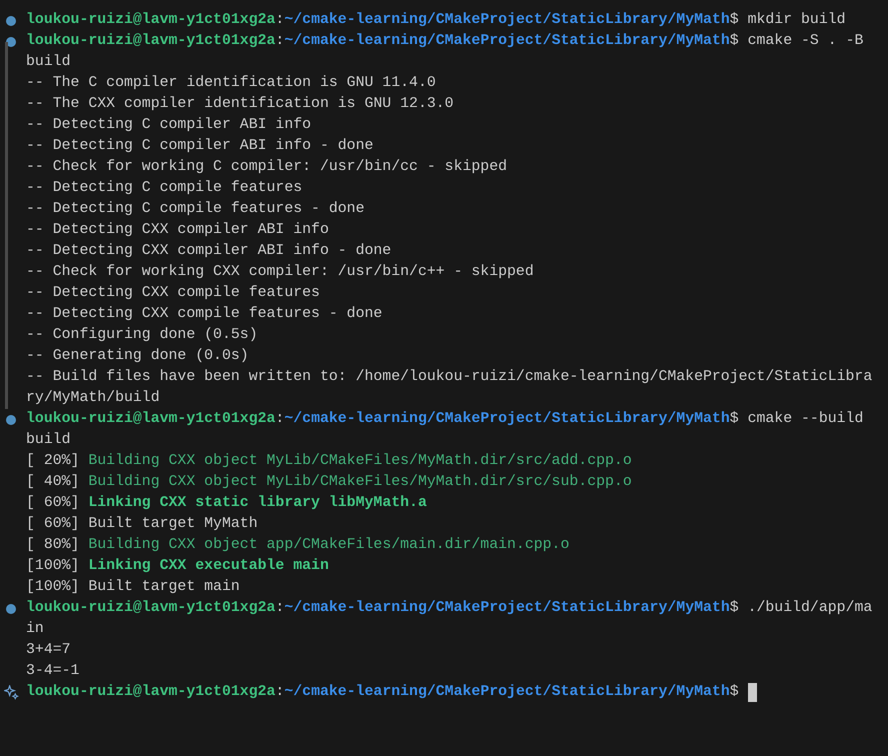 The image size is (888, 756). Describe the element at coordinates (209, 251) in the screenshot. I see `output-line: -- Detecting CXX compiler ABI info - done` at that location.